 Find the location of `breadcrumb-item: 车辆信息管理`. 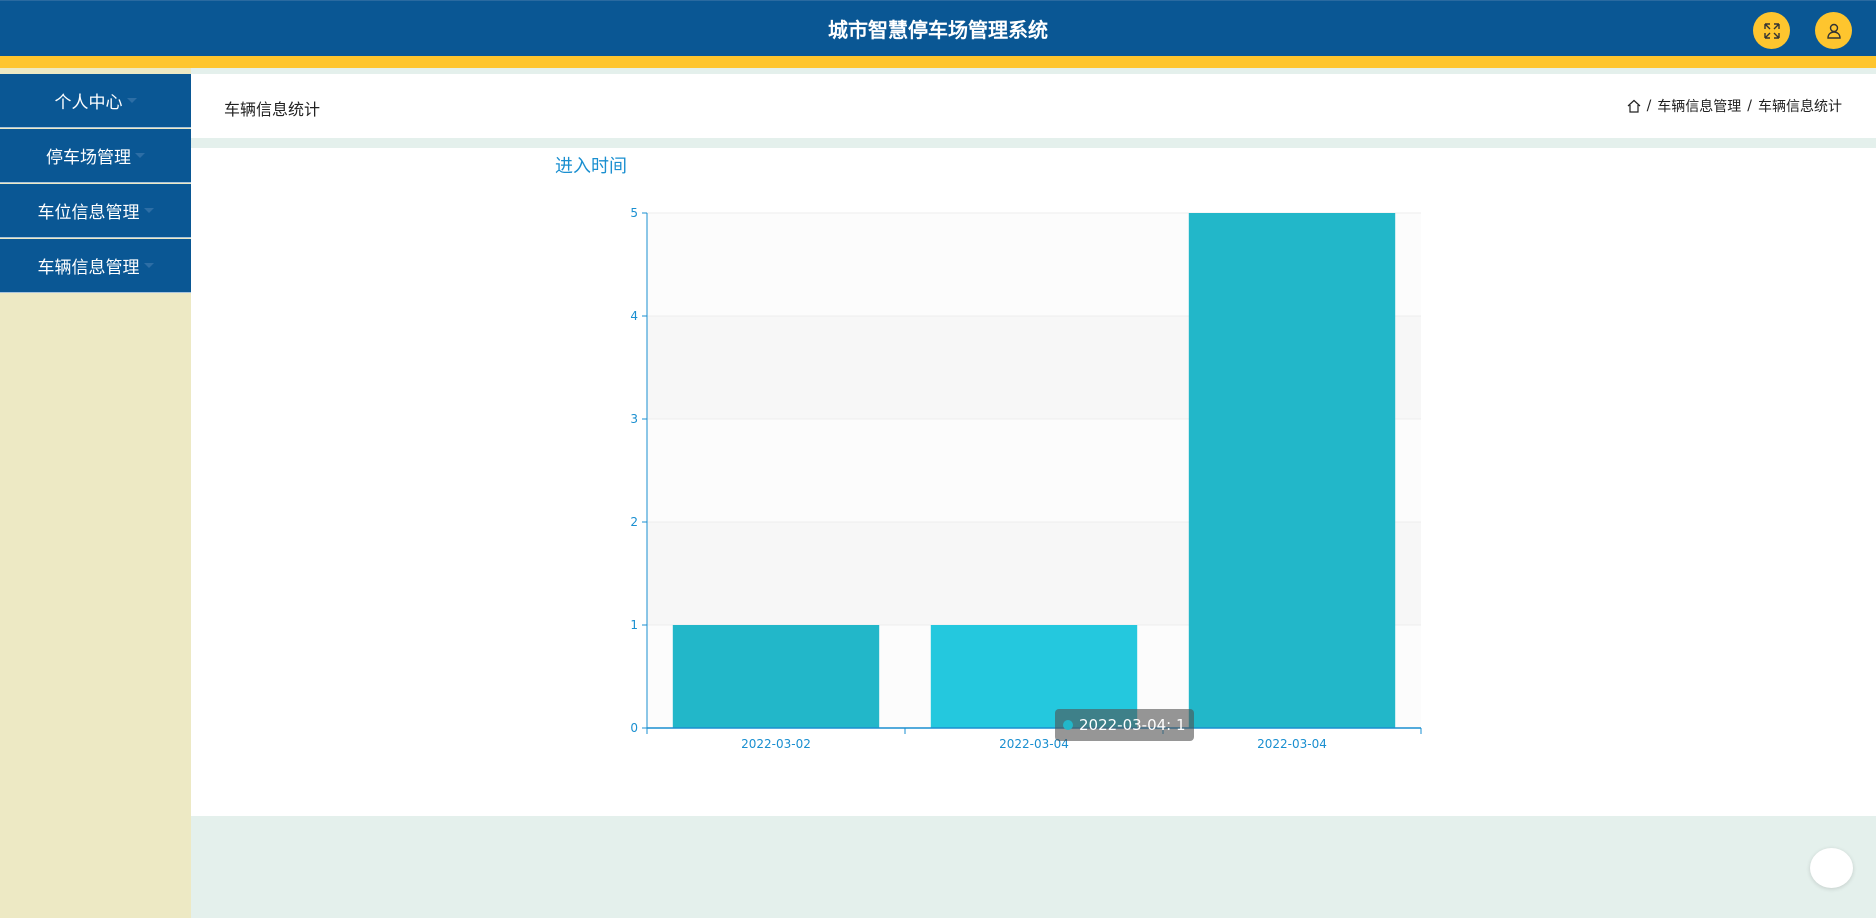

breadcrumb-item: 车辆信息管理 is located at coordinates (1699, 106).